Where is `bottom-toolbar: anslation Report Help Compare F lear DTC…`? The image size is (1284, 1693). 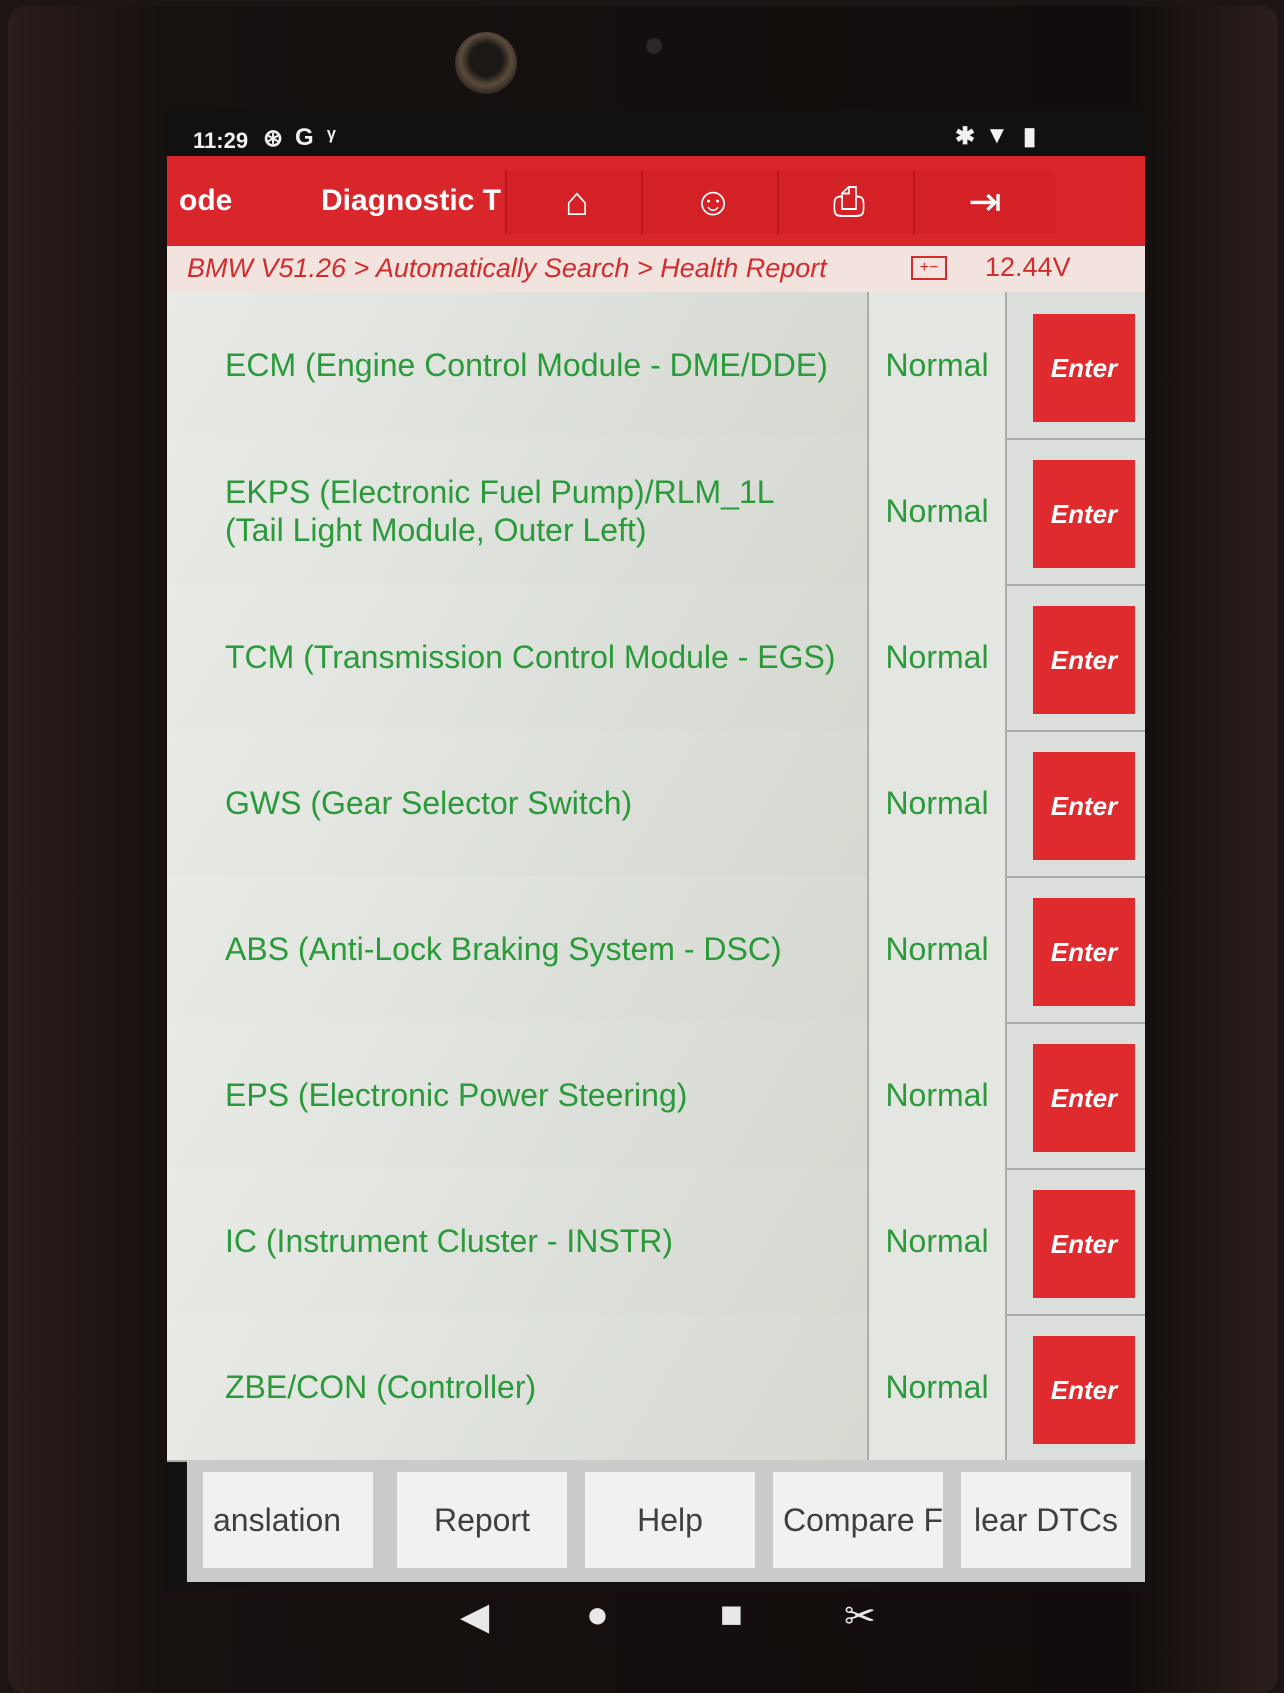 bottom-toolbar: anslation Report Help Compare F lear DTC… is located at coordinates (666, 1521).